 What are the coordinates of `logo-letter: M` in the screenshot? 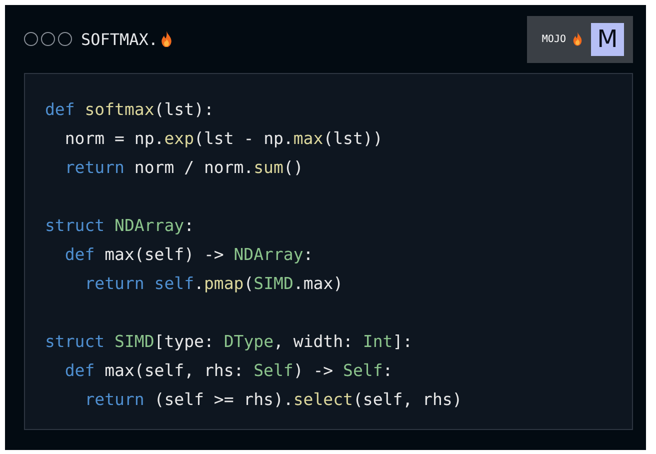 It's located at (607, 39).